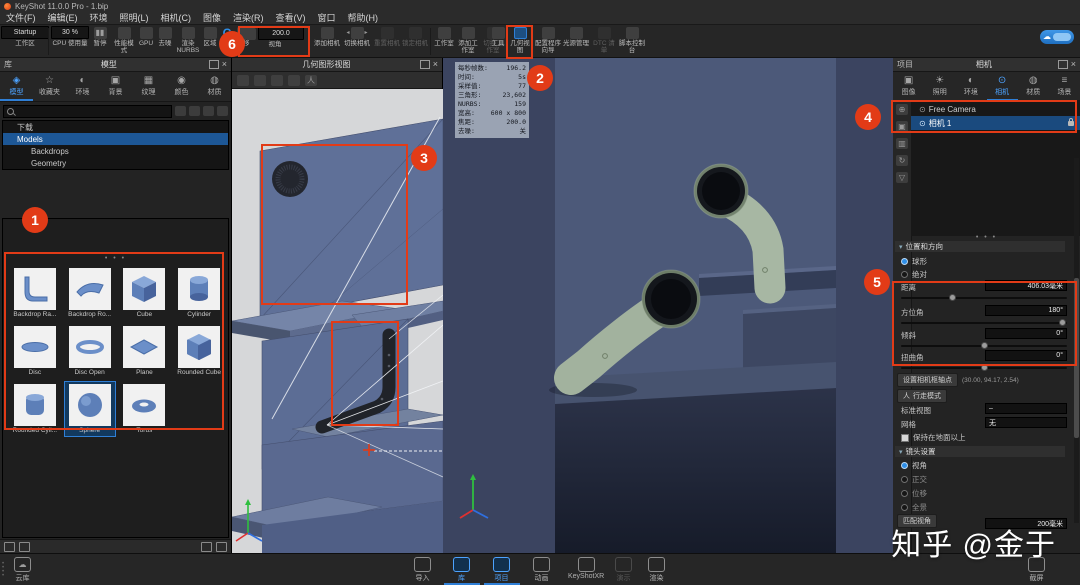 The width and height of the screenshot is (1080, 585). Describe the element at coordinates (82, 86) in the screenshot. I see `tab-environments: ◐ 环境` at that location.